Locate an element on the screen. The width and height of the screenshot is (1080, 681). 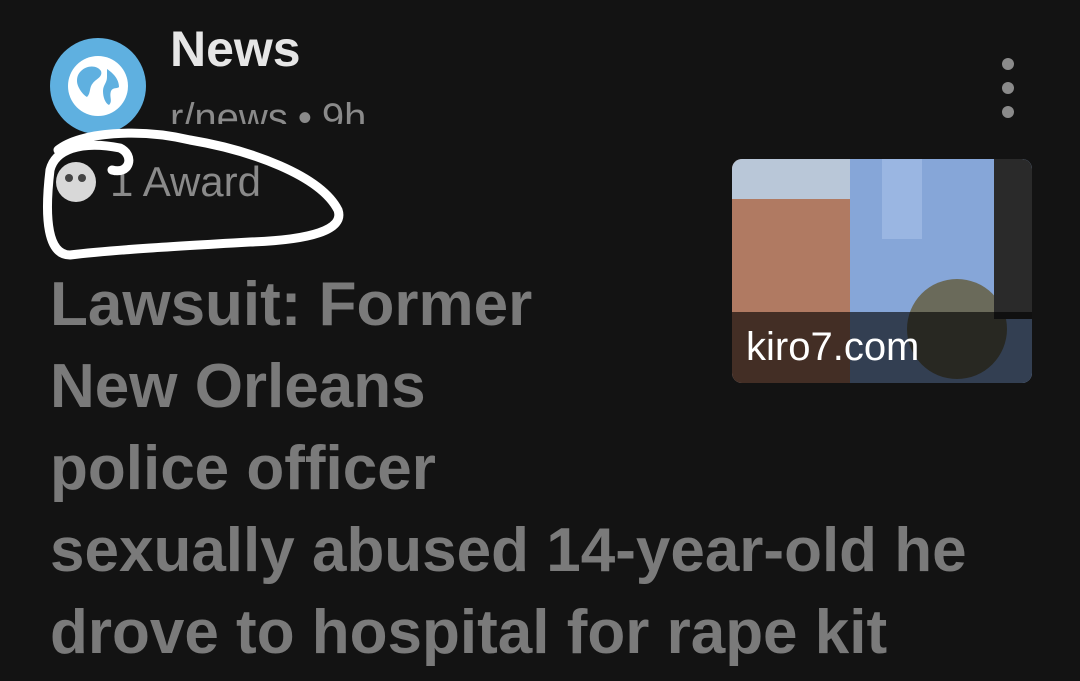
post-age: 9h is located at coordinates (344, 111).